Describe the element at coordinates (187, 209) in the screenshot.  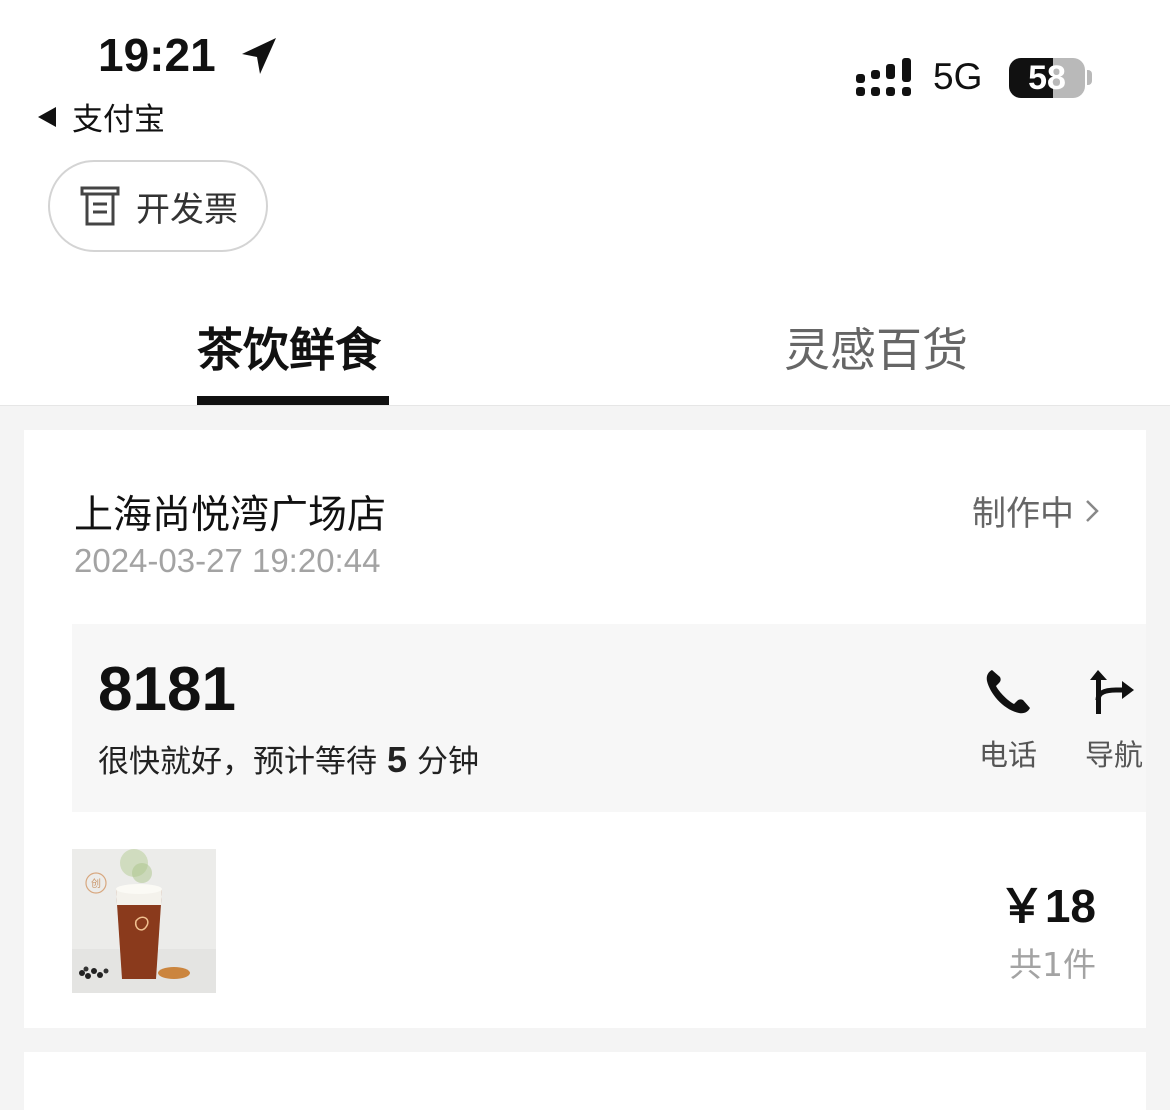
I see `invoice-label: 开发票` at that location.